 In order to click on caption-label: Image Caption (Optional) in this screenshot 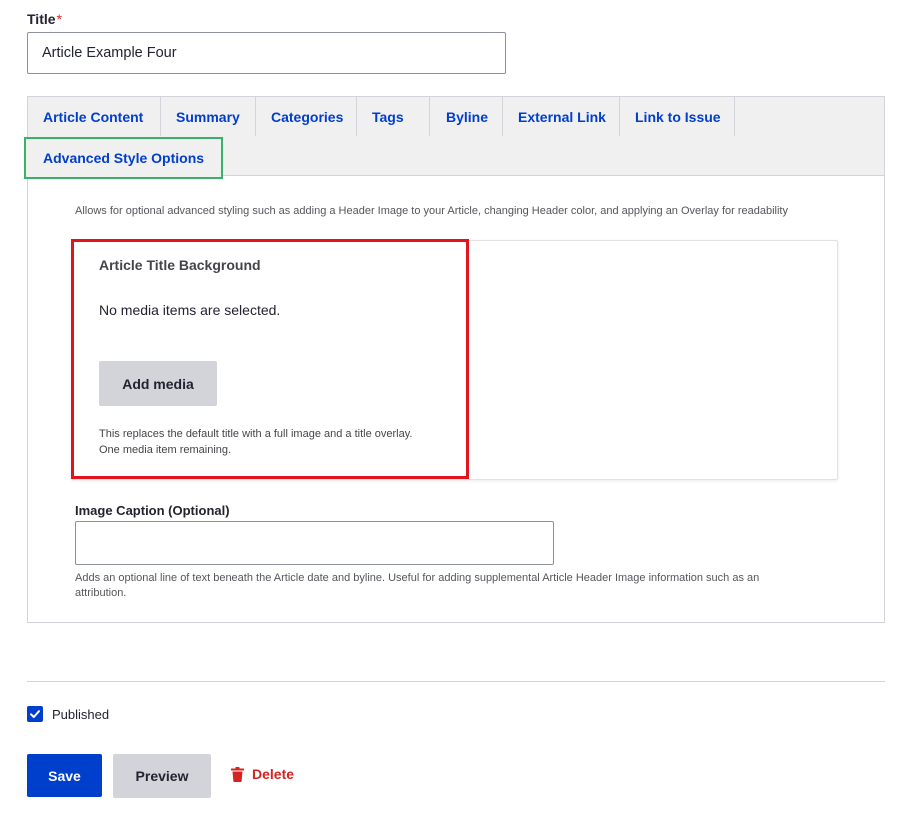, I will do `click(152, 510)`.